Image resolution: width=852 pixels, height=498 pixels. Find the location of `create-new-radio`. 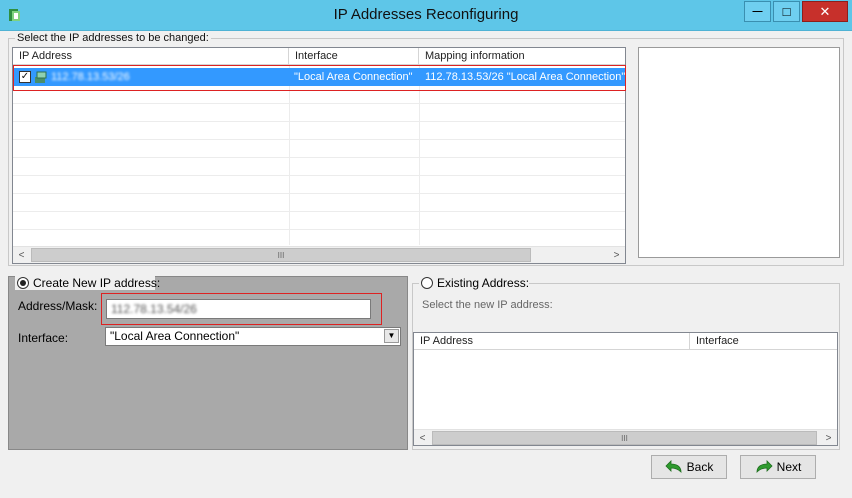

create-new-radio is located at coordinates (23, 283).